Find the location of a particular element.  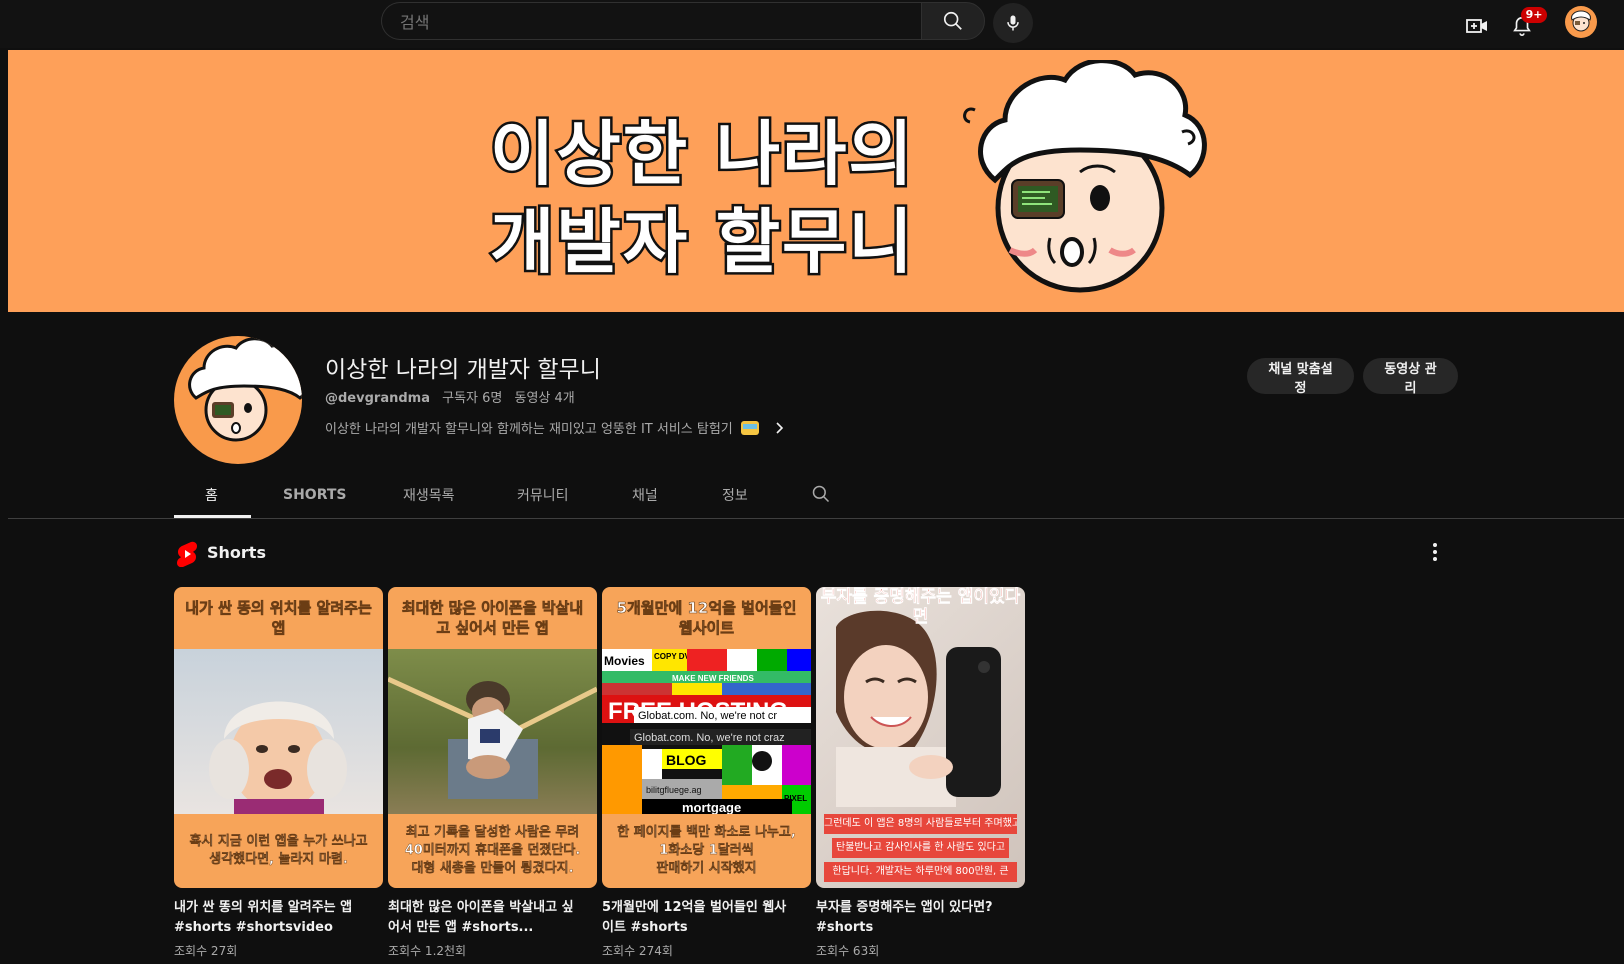

tab-about: 정보 is located at coordinates (735, 495).